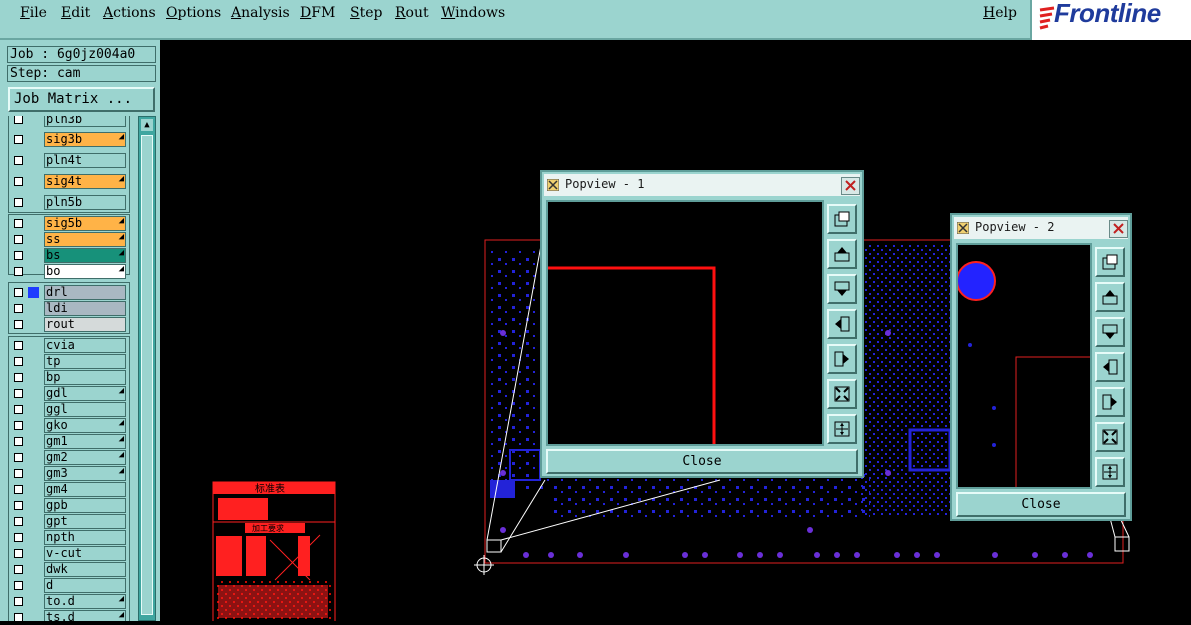 This screenshot has width=1191, height=625. I want to click on layer-row: dwk, so click(69, 570).